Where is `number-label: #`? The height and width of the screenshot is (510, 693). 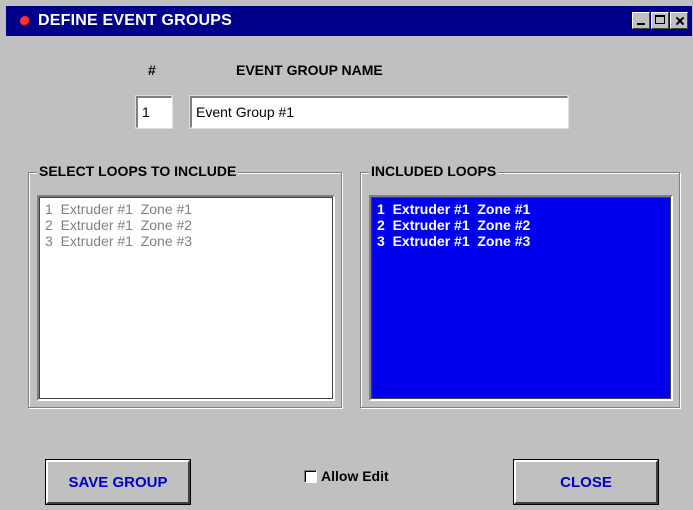 number-label: # is located at coordinates (152, 70).